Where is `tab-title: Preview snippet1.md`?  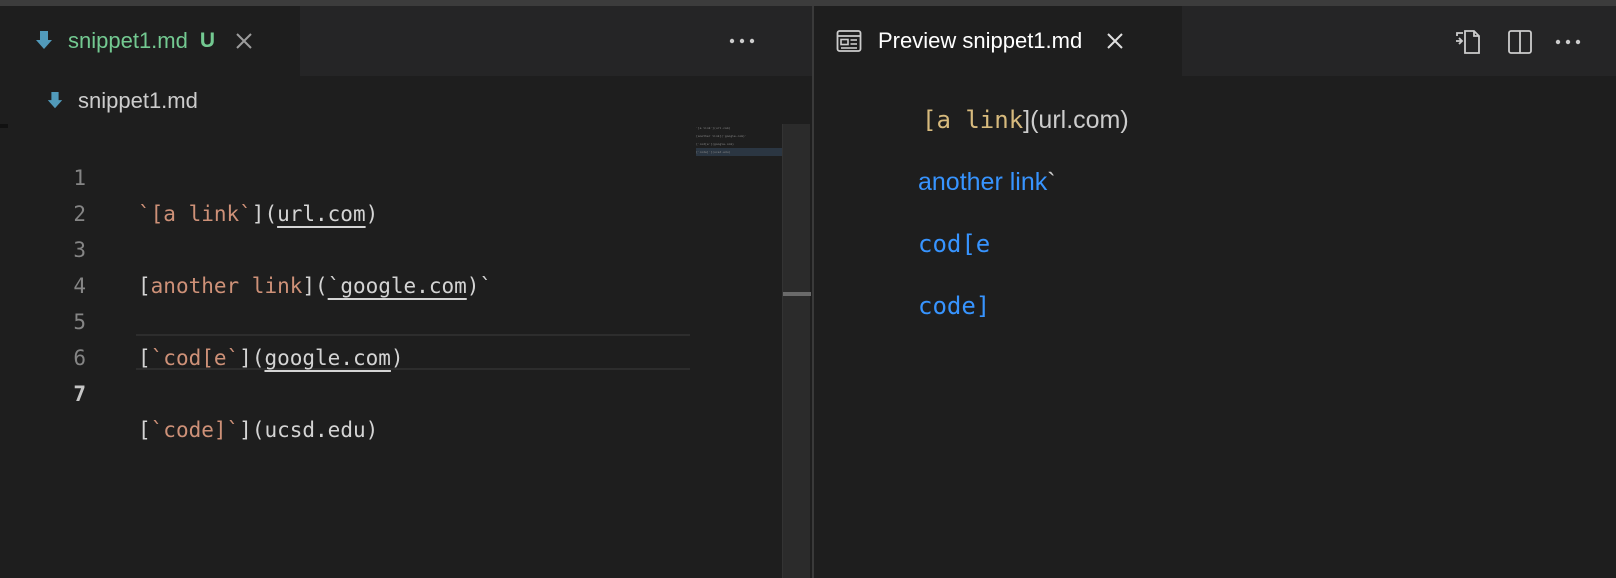 tab-title: Preview snippet1.md is located at coordinates (980, 40).